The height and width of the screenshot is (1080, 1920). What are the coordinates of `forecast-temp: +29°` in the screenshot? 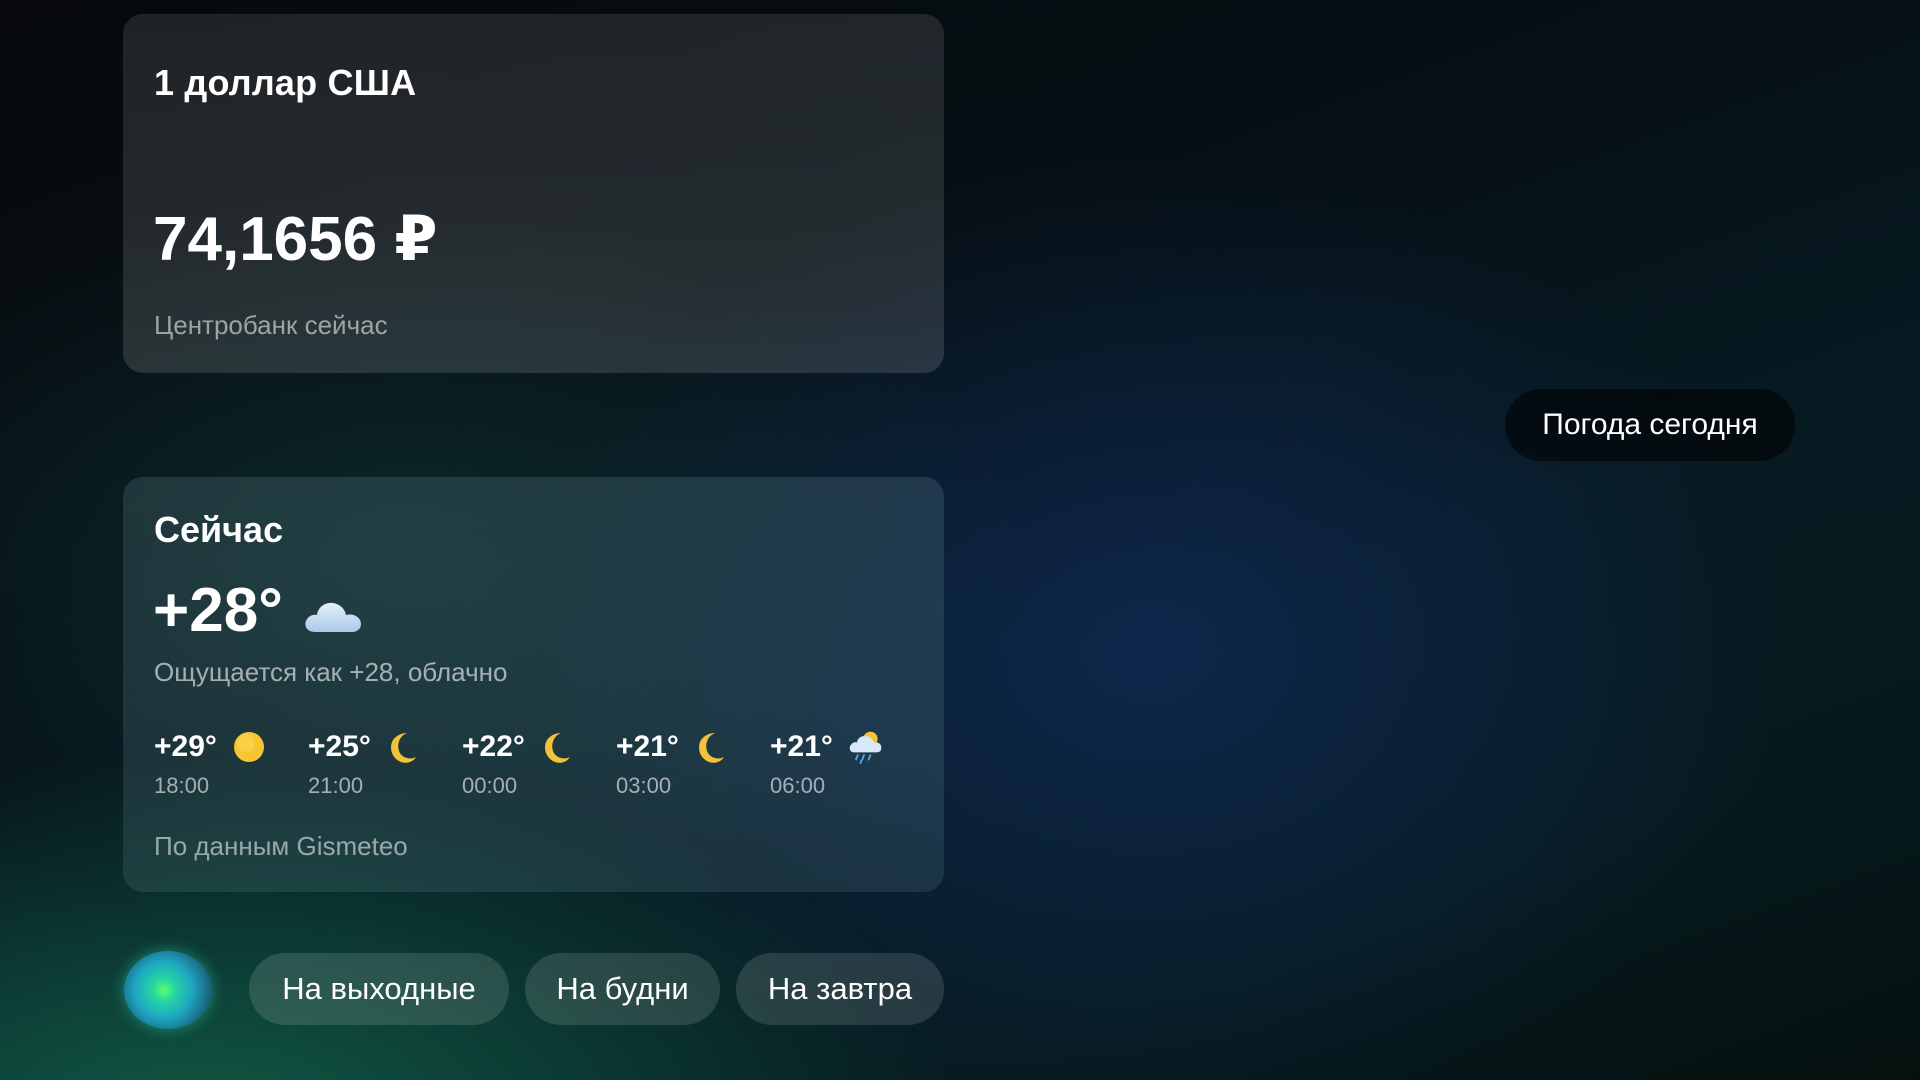 It's located at (185, 746).